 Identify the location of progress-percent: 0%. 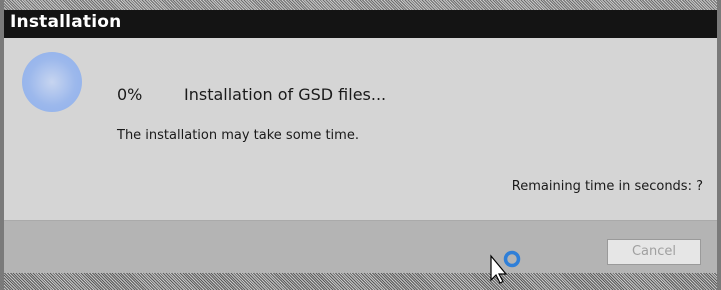
(130, 94).